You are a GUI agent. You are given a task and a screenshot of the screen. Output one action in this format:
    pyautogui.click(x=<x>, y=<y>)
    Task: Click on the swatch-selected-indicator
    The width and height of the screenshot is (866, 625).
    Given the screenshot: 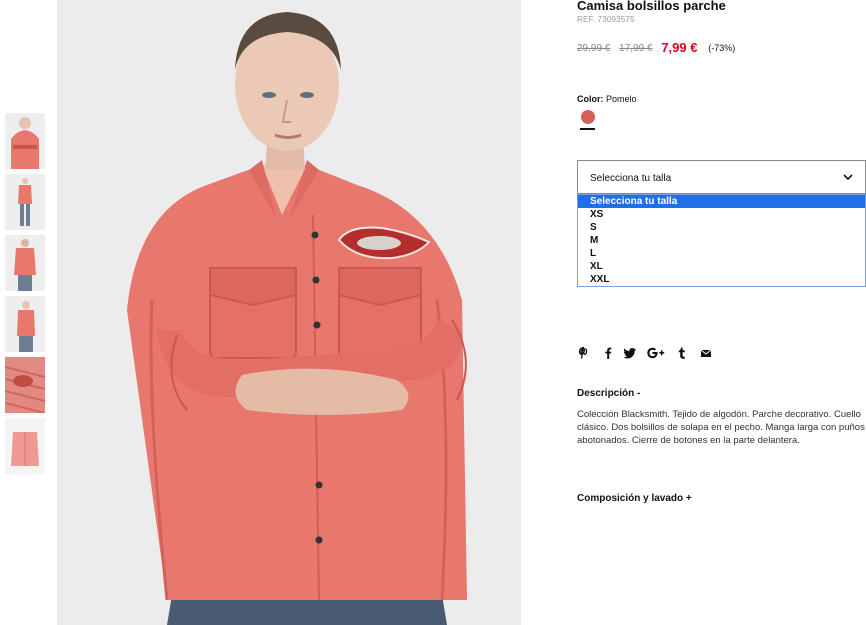 What is the action you would take?
    pyautogui.click(x=587, y=129)
    